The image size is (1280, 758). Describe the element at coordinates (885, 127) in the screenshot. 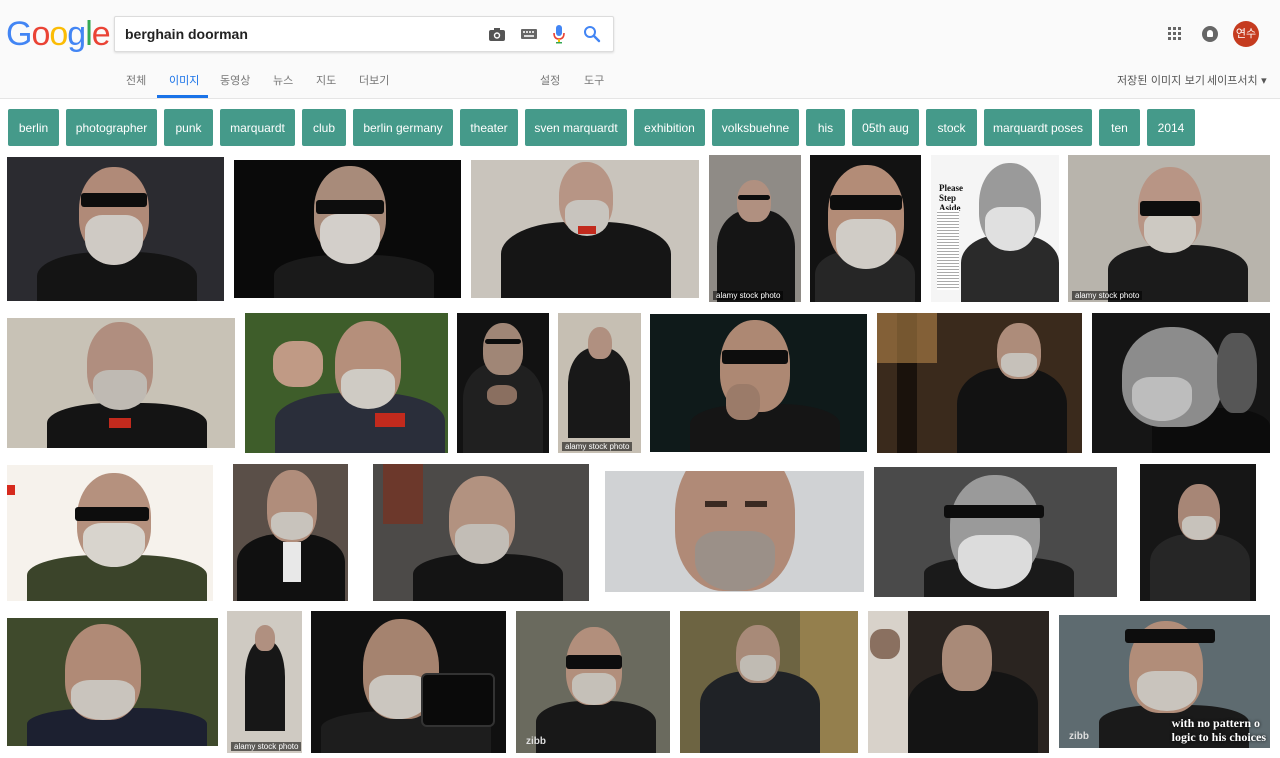

I see `chip-05th-aug: 05th aug` at that location.